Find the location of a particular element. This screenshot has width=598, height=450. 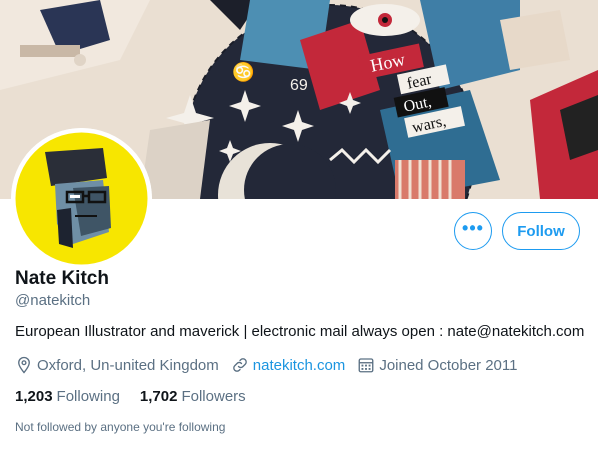

website-item: natekitch.com is located at coordinates (288, 365).